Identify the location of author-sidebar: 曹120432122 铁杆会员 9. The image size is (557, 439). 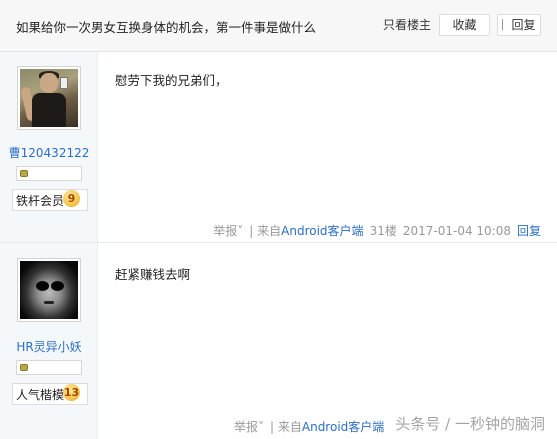
(49, 147).